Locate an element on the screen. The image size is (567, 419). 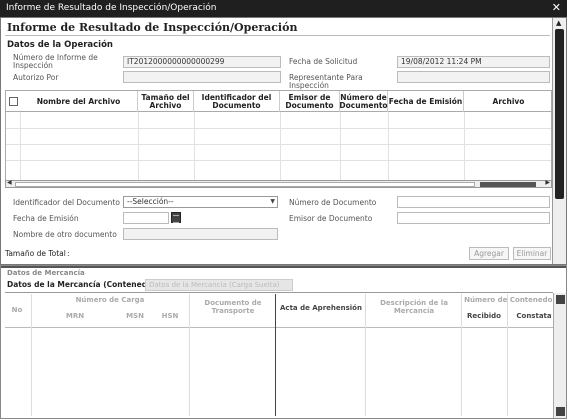
fecha-solicitud-label: Fecha de Solicitud is located at coordinates (323, 61).